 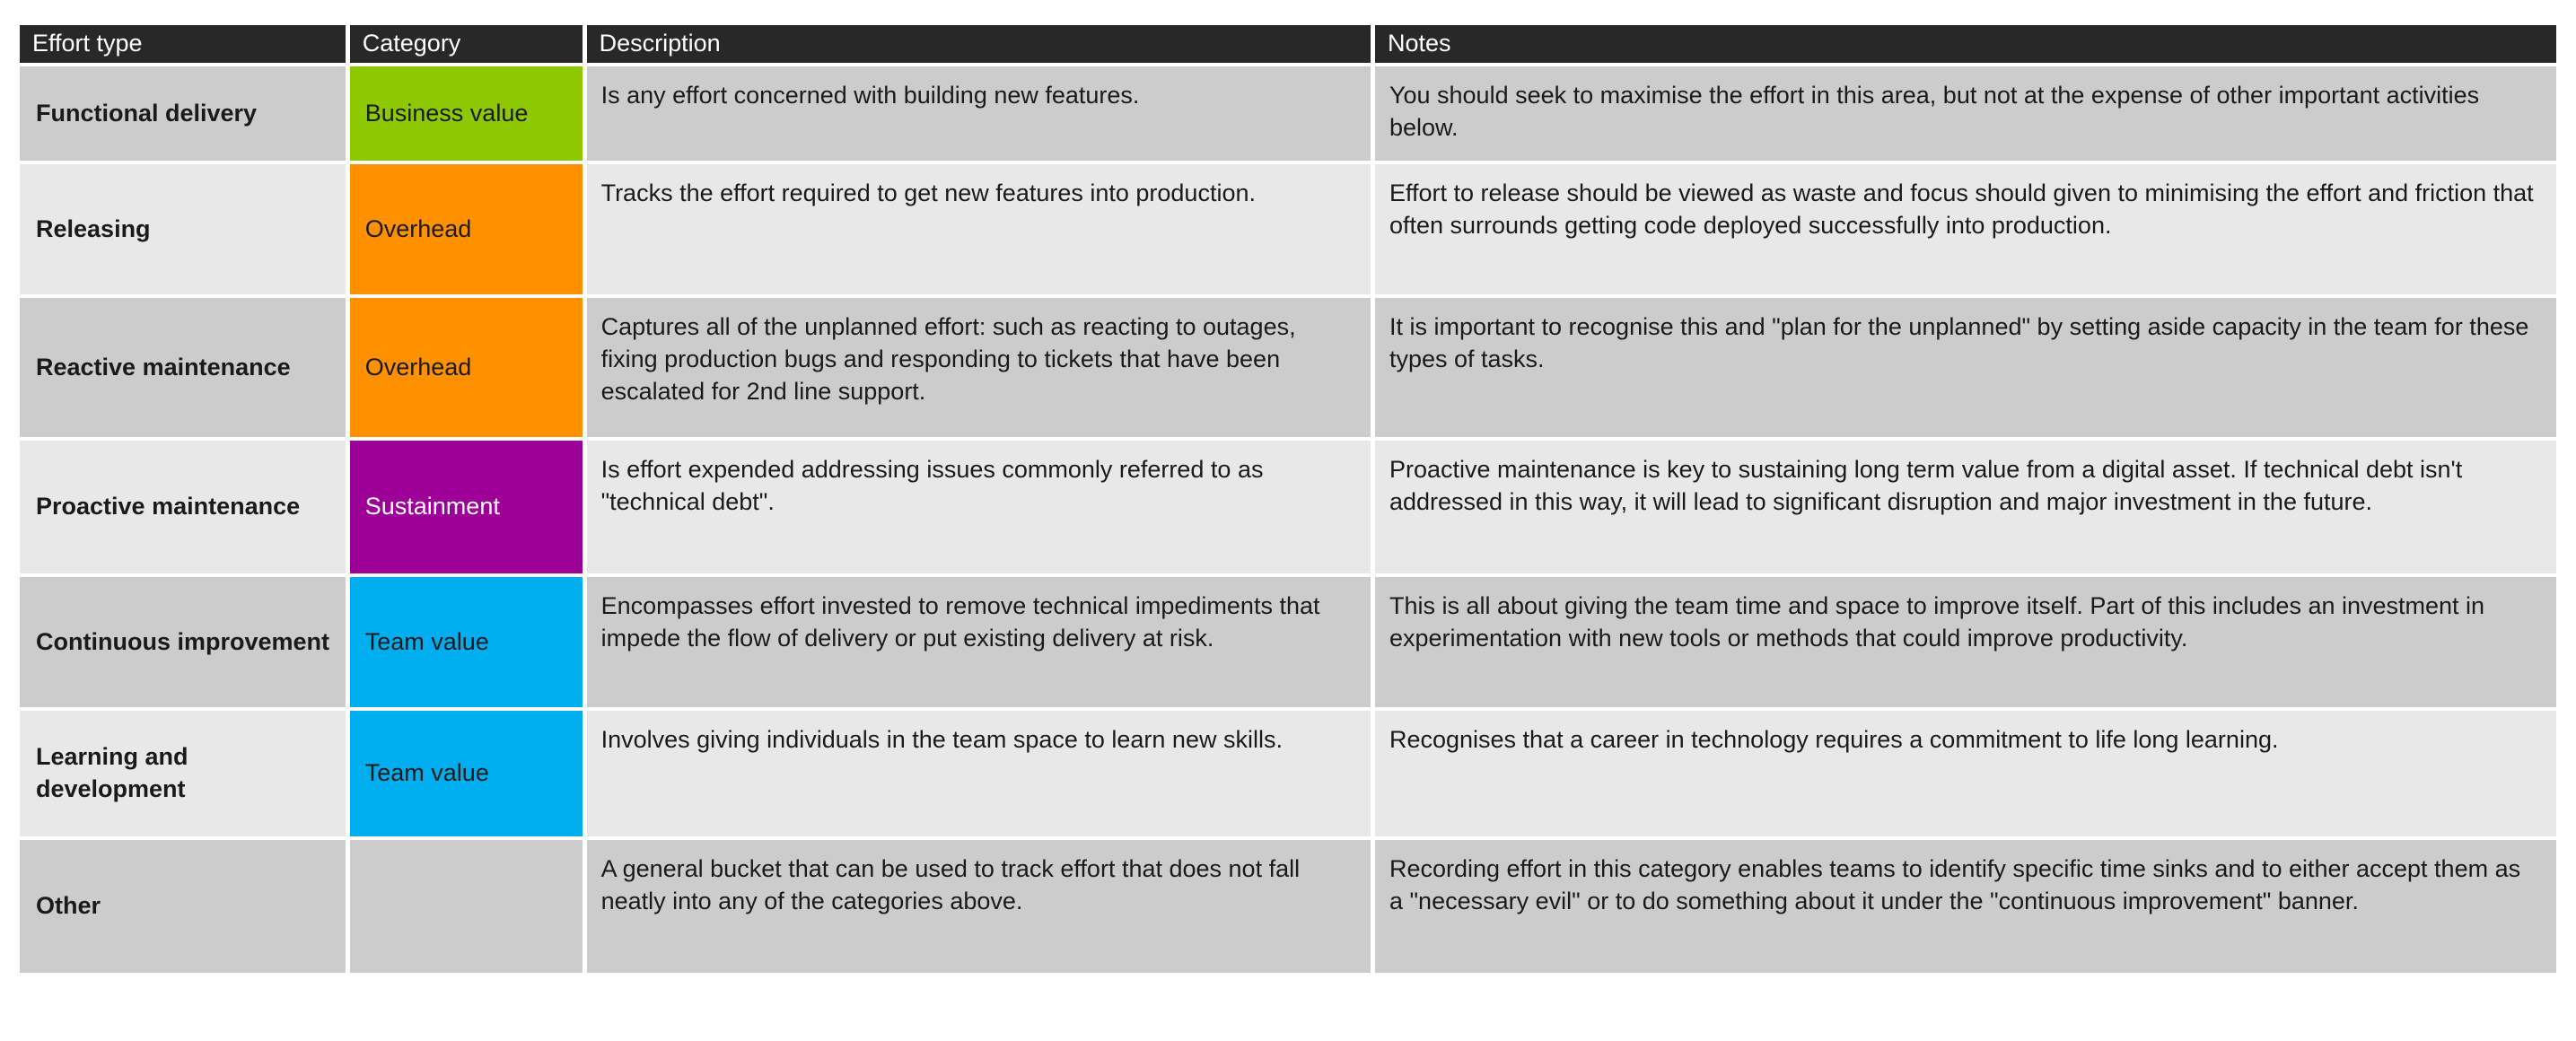 I want to click on effort-type-label: Releasing, so click(x=93, y=228).